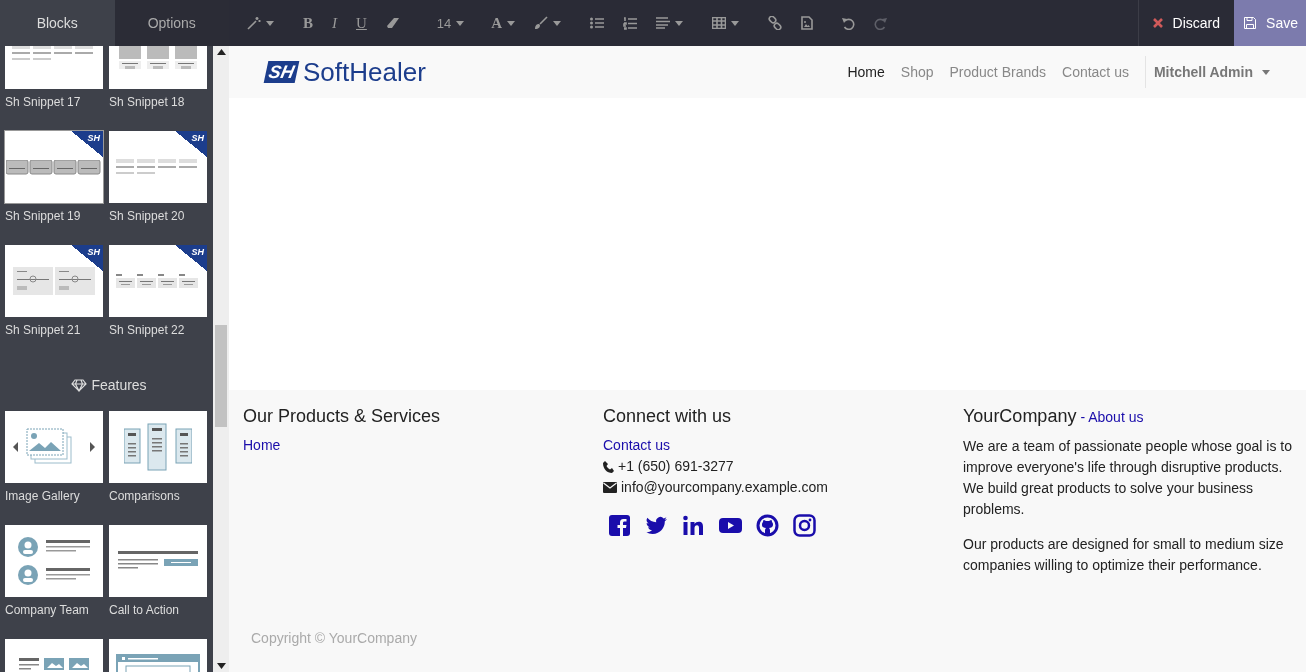 The height and width of the screenshot is (672, 1306). What do you see at coordinates (619, 525) in the screenshot?
I see `facebook-icon` at bounding box center [619, 525].